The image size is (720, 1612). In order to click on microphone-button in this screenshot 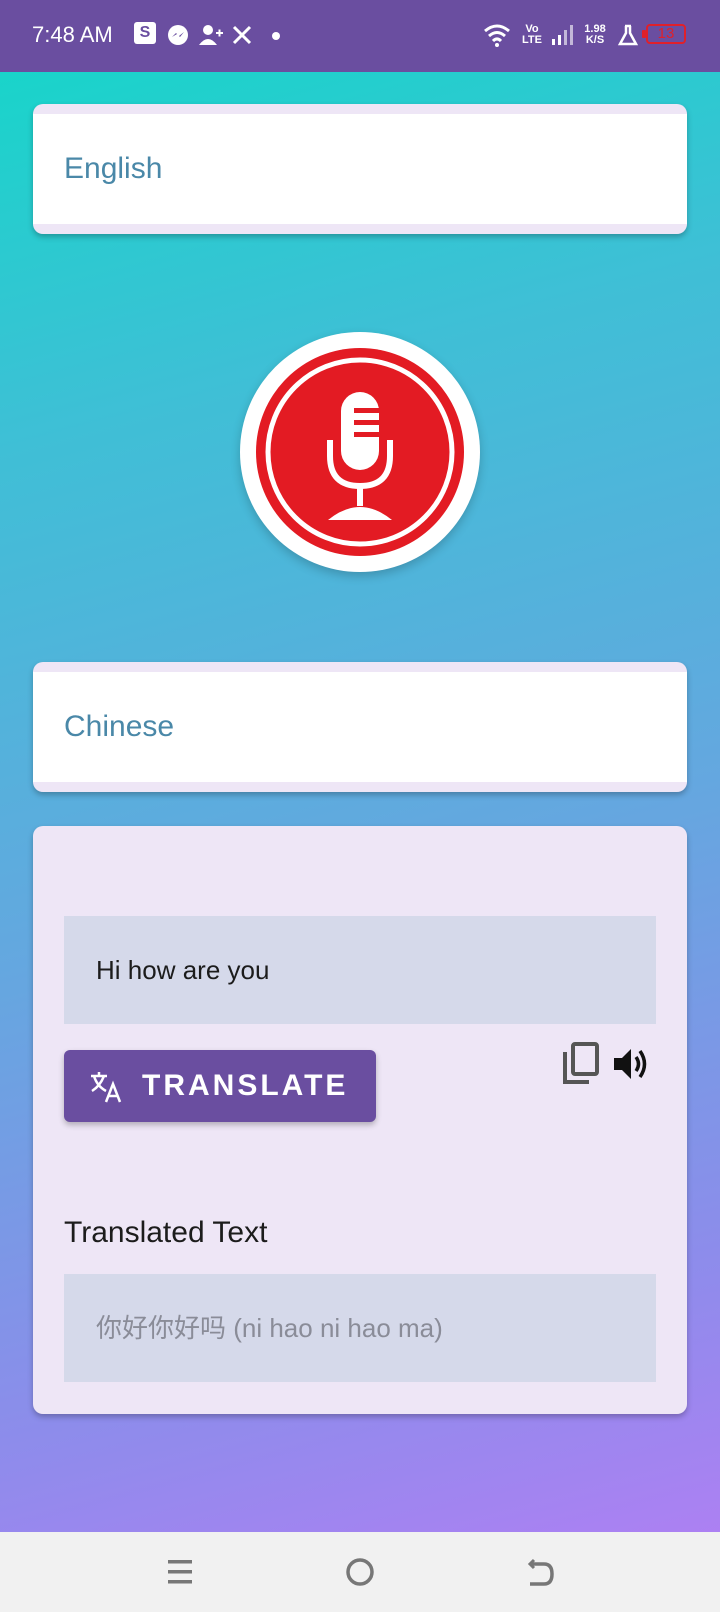, I will do `click(360, 452)`.